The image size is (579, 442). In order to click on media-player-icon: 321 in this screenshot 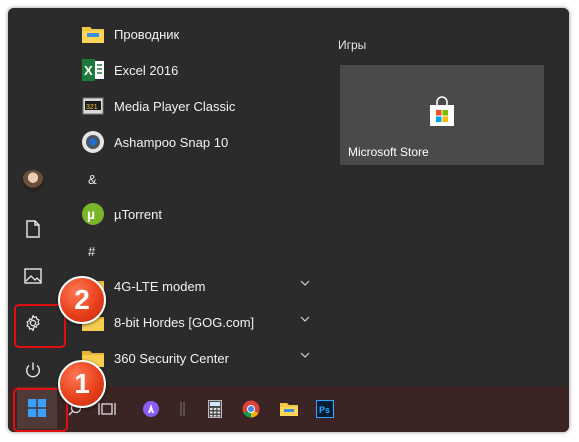, I will do `click(93, 106)`.